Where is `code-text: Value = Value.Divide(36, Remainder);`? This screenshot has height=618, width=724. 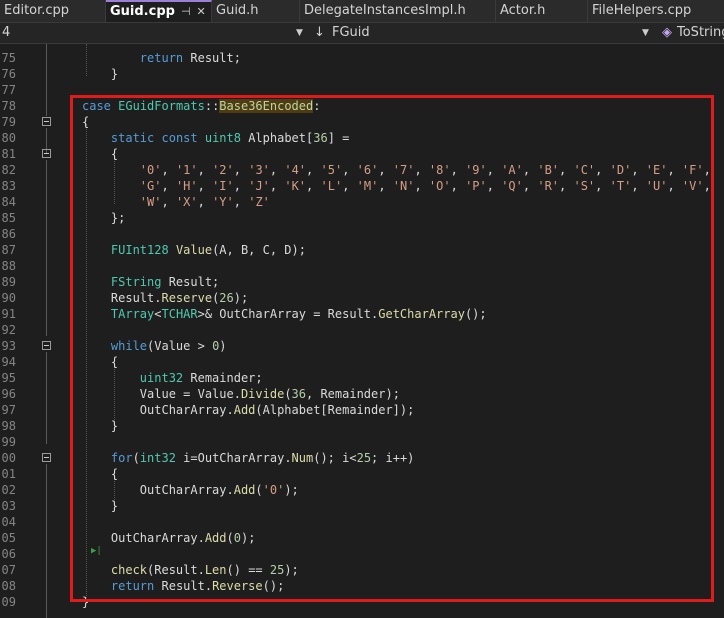 code-text: Value = Value.Divide(36, Remainder); is located at coordinates (241, 394).